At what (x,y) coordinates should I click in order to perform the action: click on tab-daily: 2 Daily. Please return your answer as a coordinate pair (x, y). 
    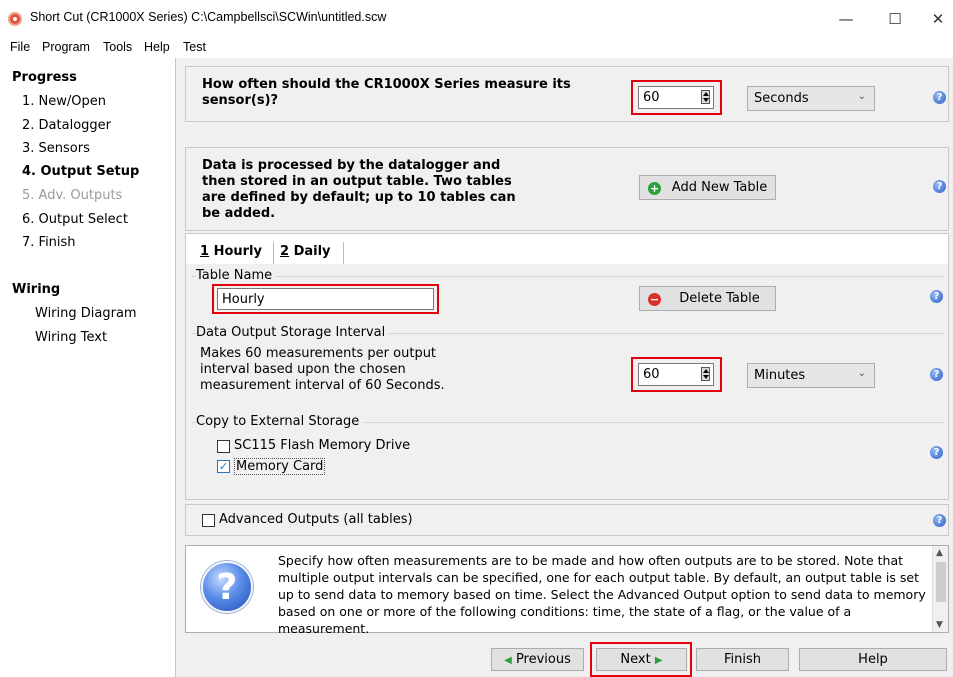
    Looking at the image, I should click on (305, 251).